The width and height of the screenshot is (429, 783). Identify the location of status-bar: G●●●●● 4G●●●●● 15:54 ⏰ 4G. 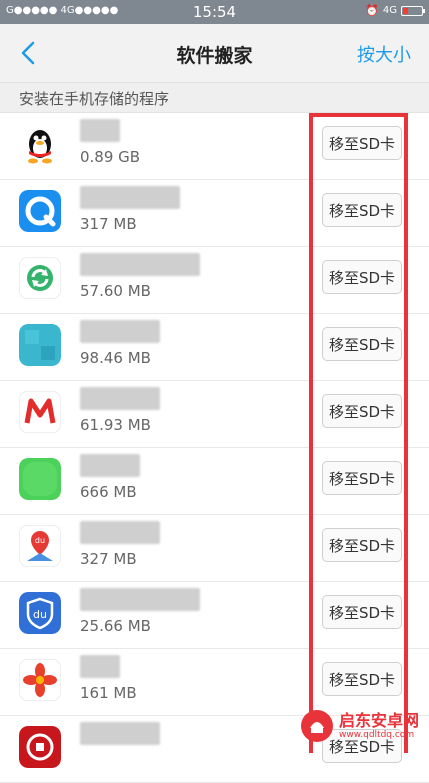
(214, 12).